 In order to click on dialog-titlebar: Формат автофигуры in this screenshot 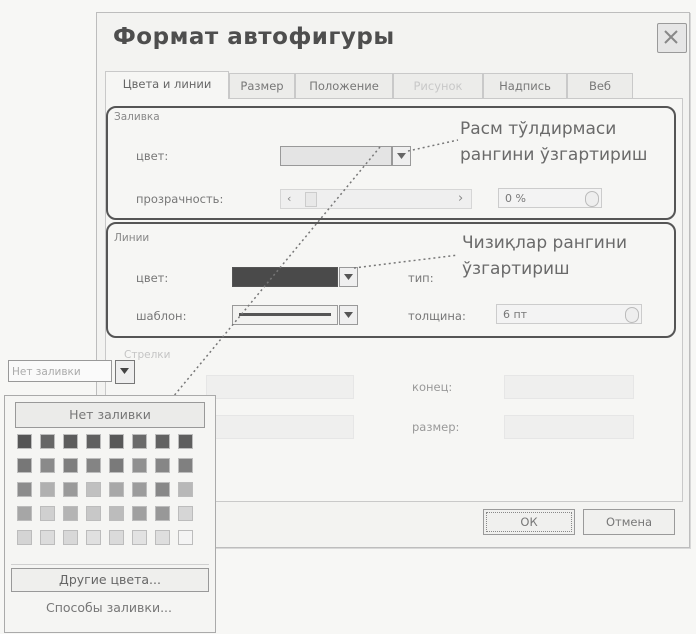, I will do `click(393, 38)`.